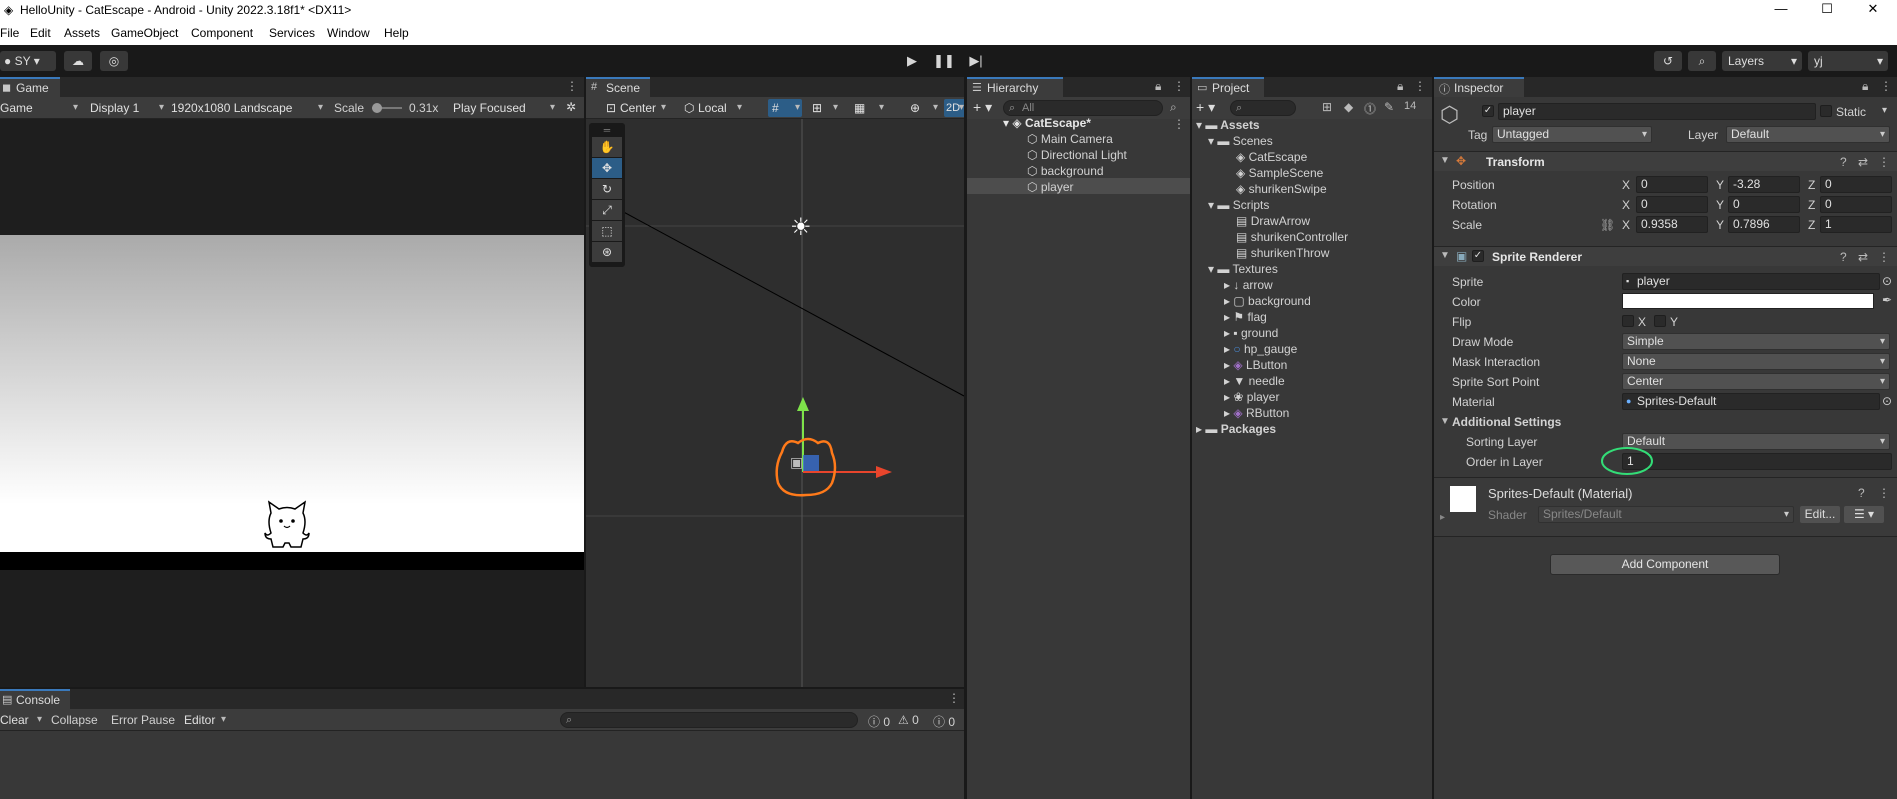 The height and width of the screenshot is (799, 1897). I want to click on rotation-z-label: Z, so click(1811, 205).